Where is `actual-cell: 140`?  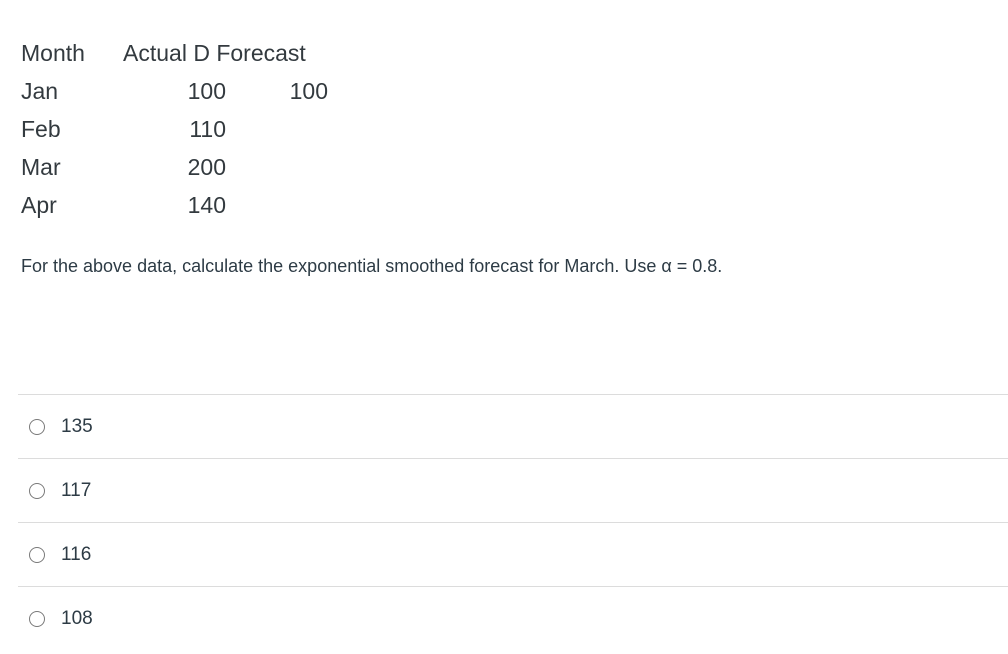
actual-cell: 140 is located at coordinates (206, 205).